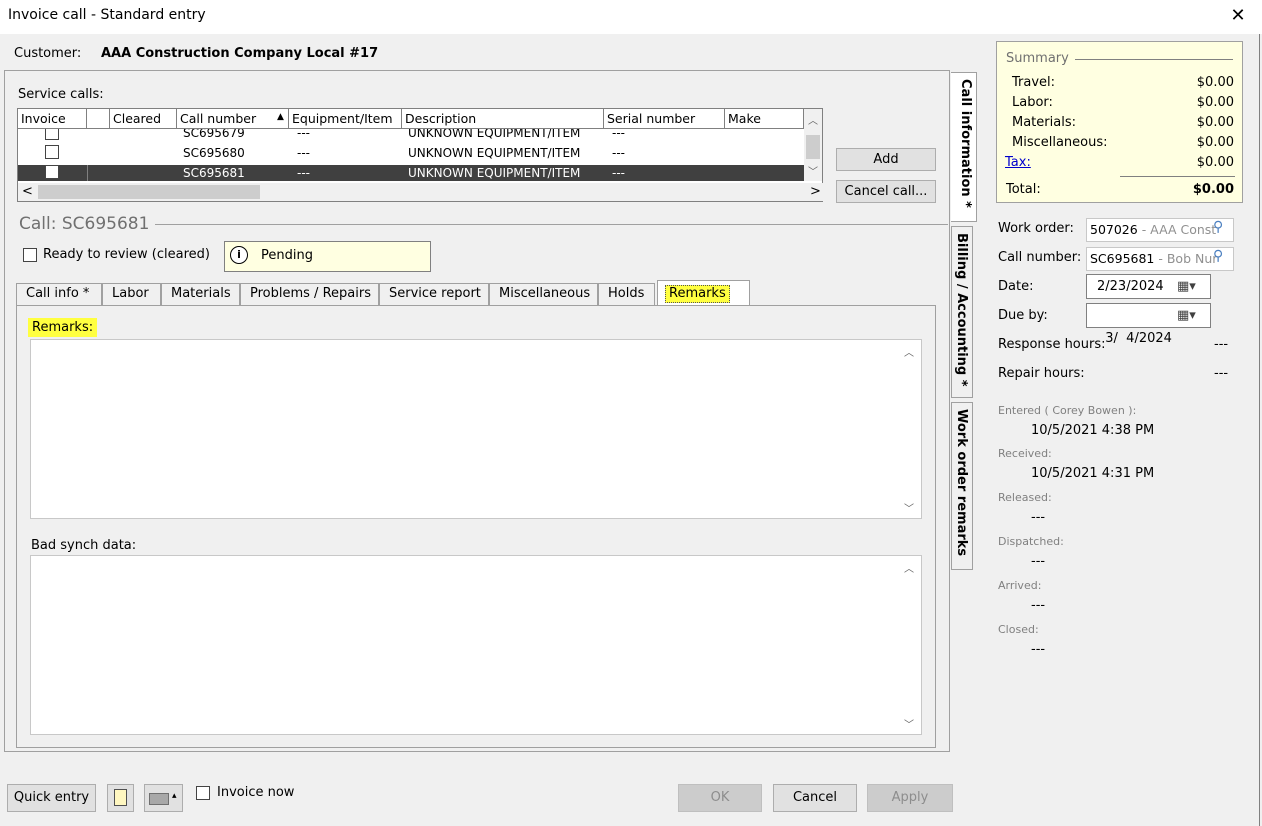  What do you see at coordinates (1123, 102) in the screenshot?
I see `summary-labor: Labor: $0.00` at bounding box center [1123, 102].